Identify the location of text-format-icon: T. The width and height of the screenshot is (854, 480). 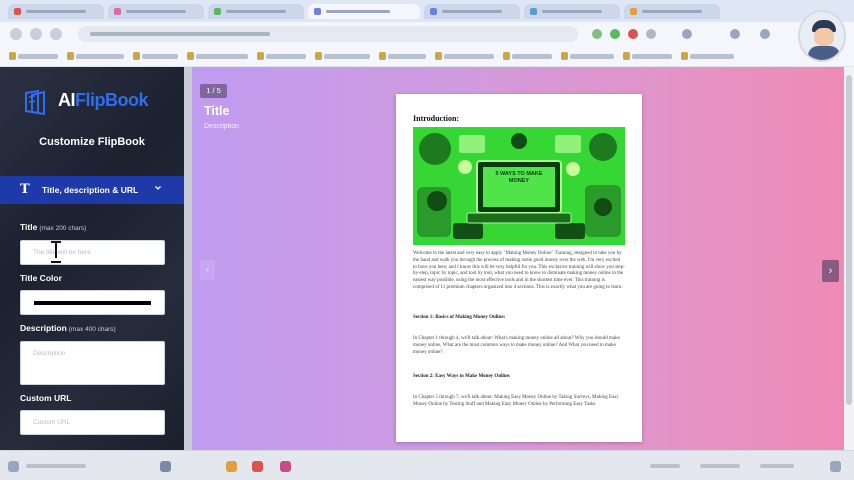
(25, 189).